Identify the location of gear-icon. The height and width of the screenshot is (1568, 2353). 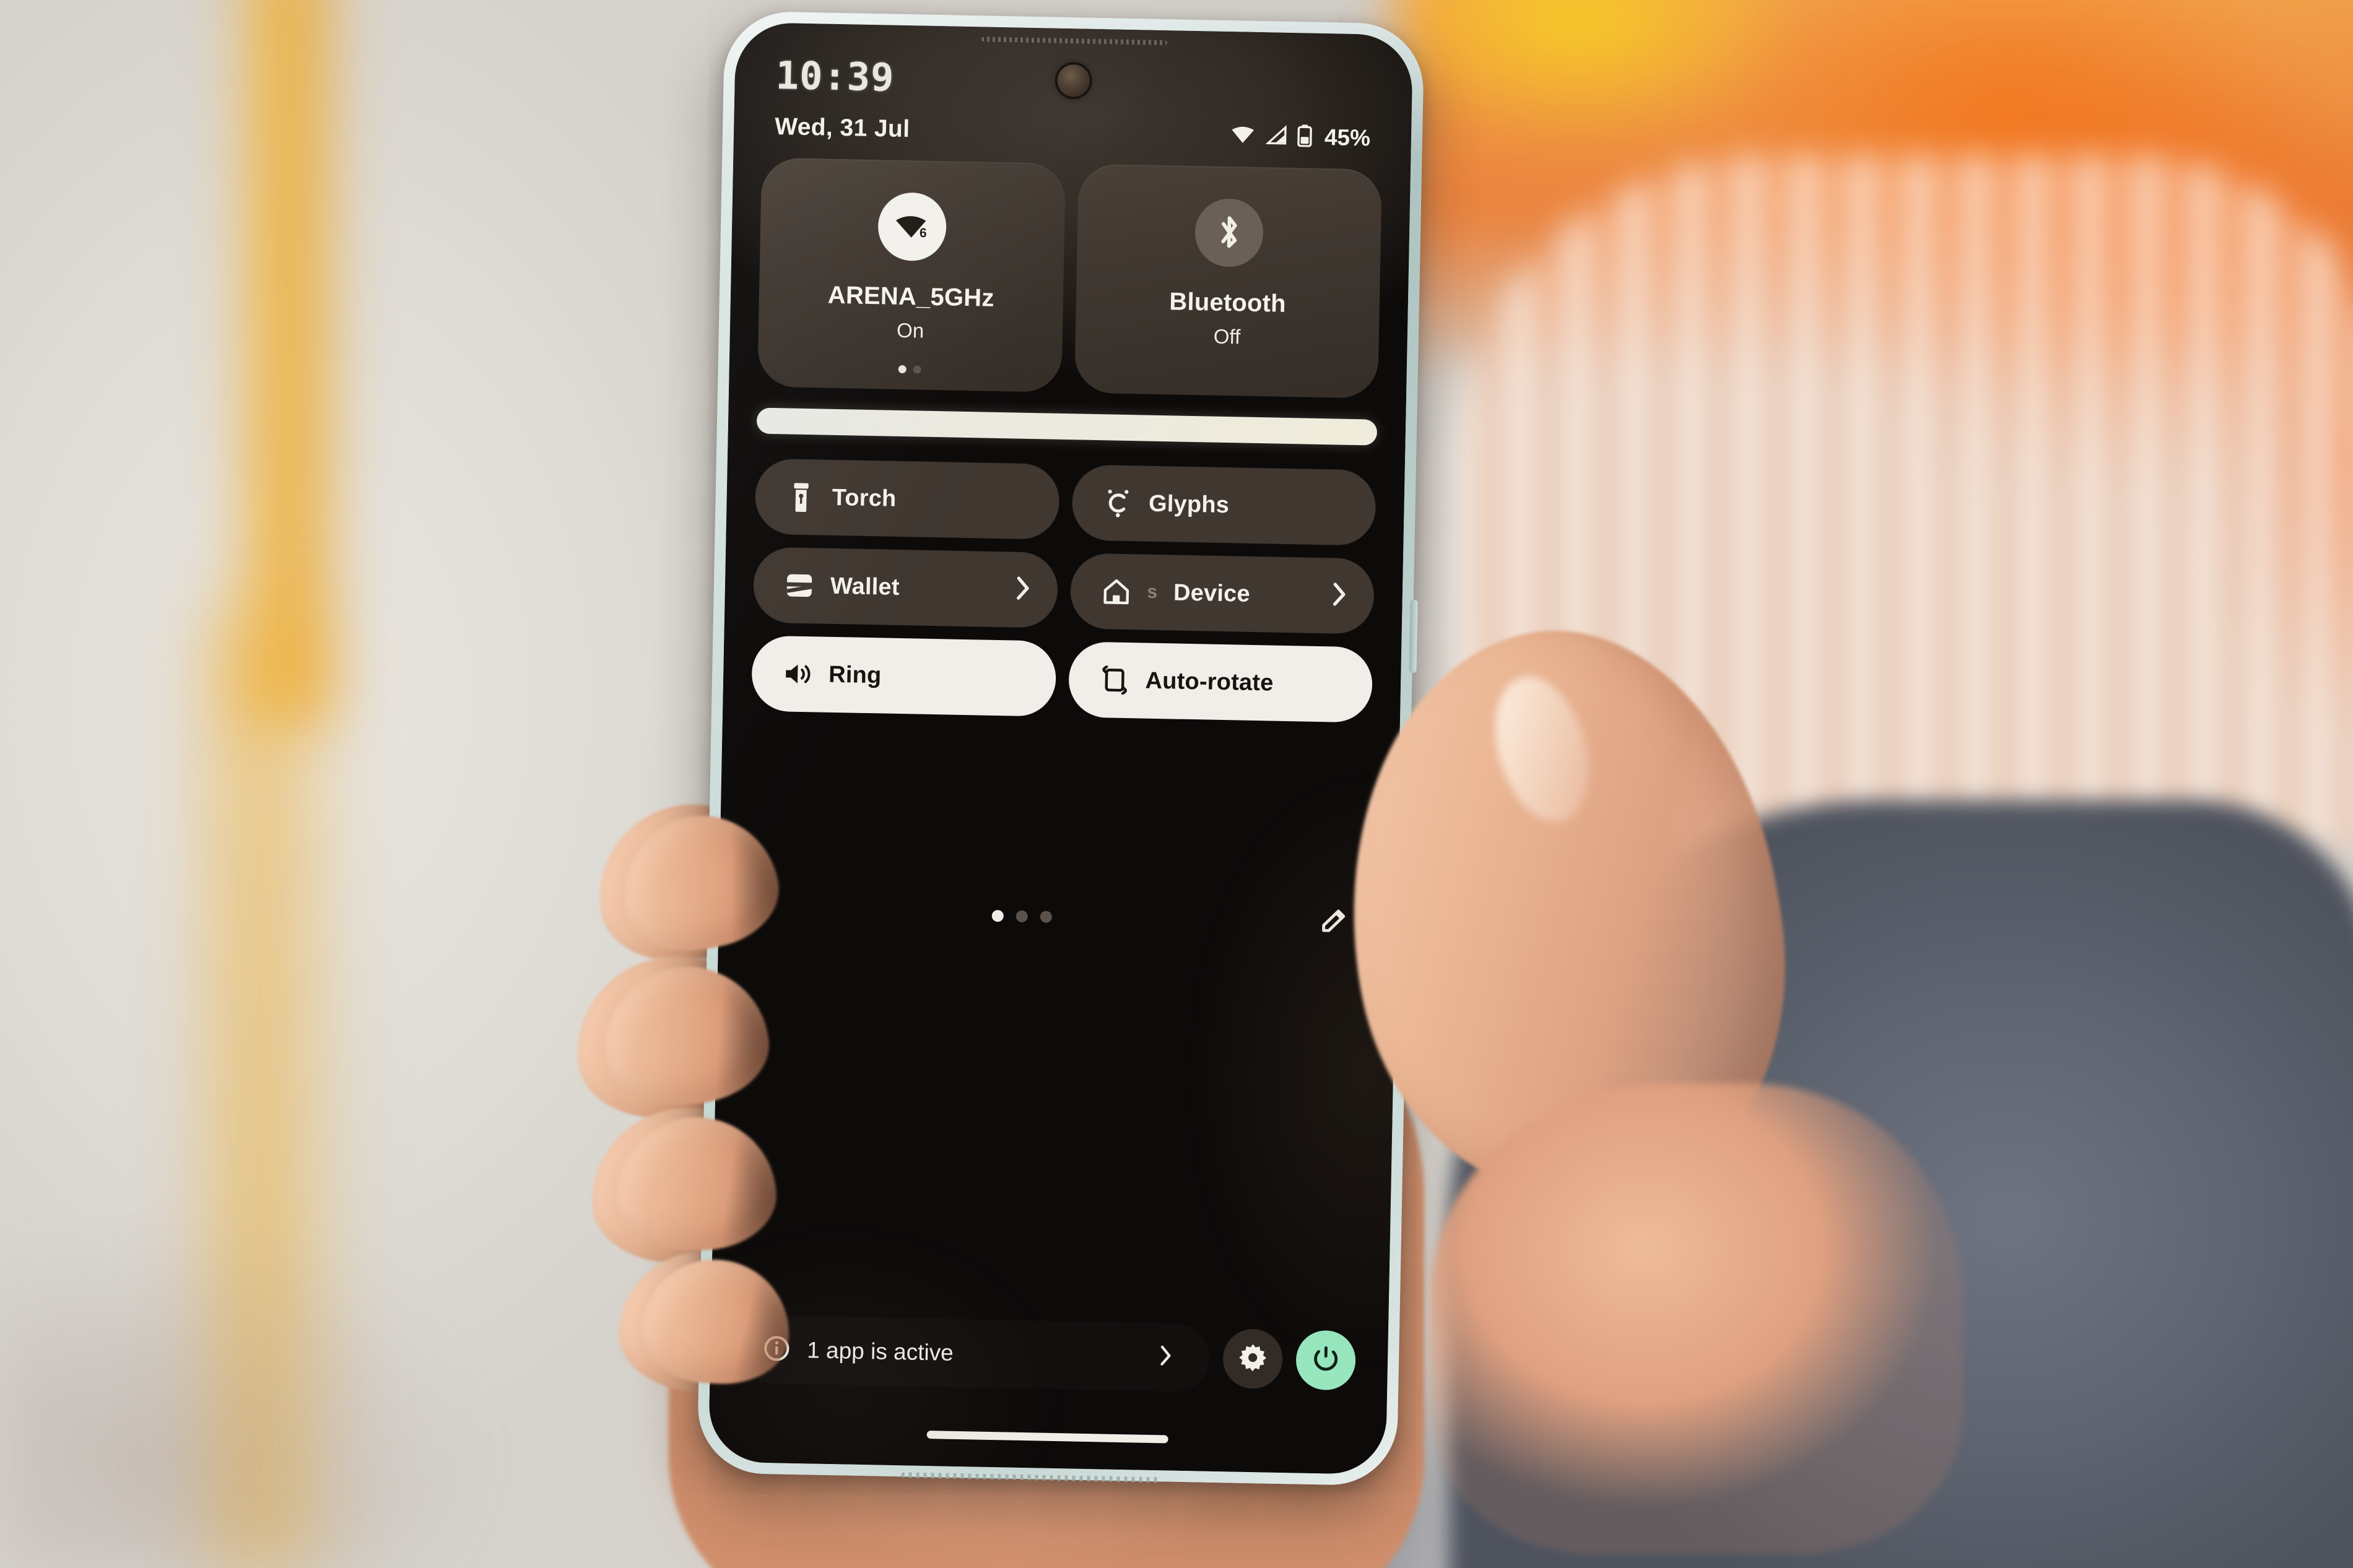
(1253, 1358).